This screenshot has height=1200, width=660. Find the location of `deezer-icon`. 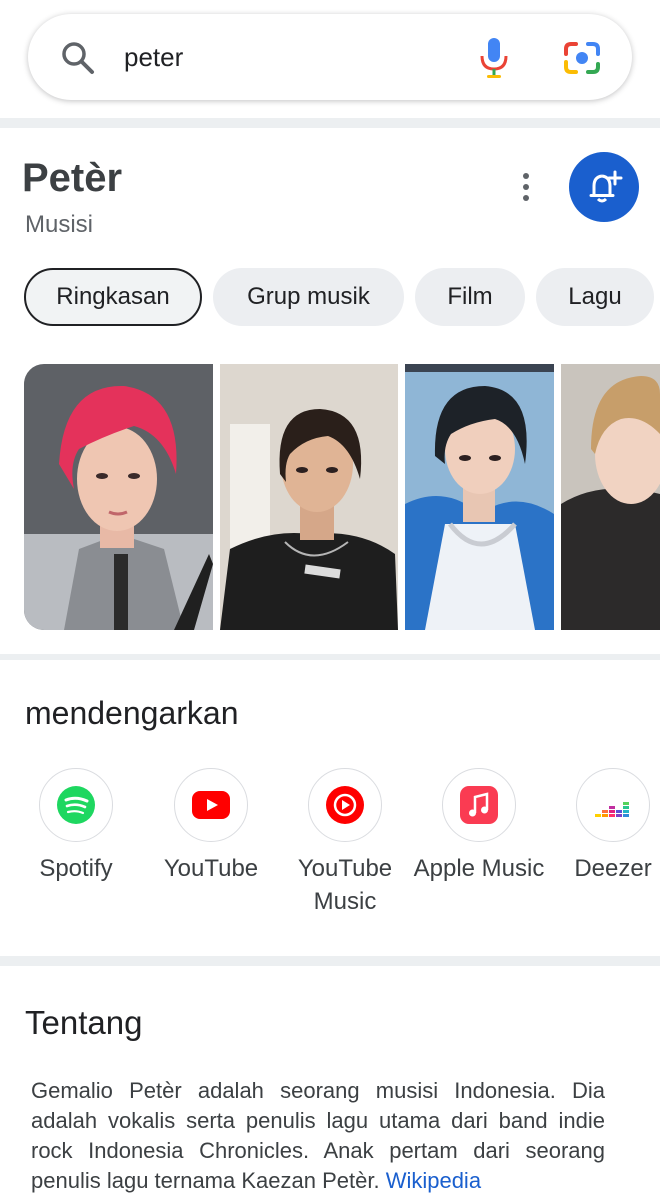

deezer-icon is located at coordinates (612, 809).